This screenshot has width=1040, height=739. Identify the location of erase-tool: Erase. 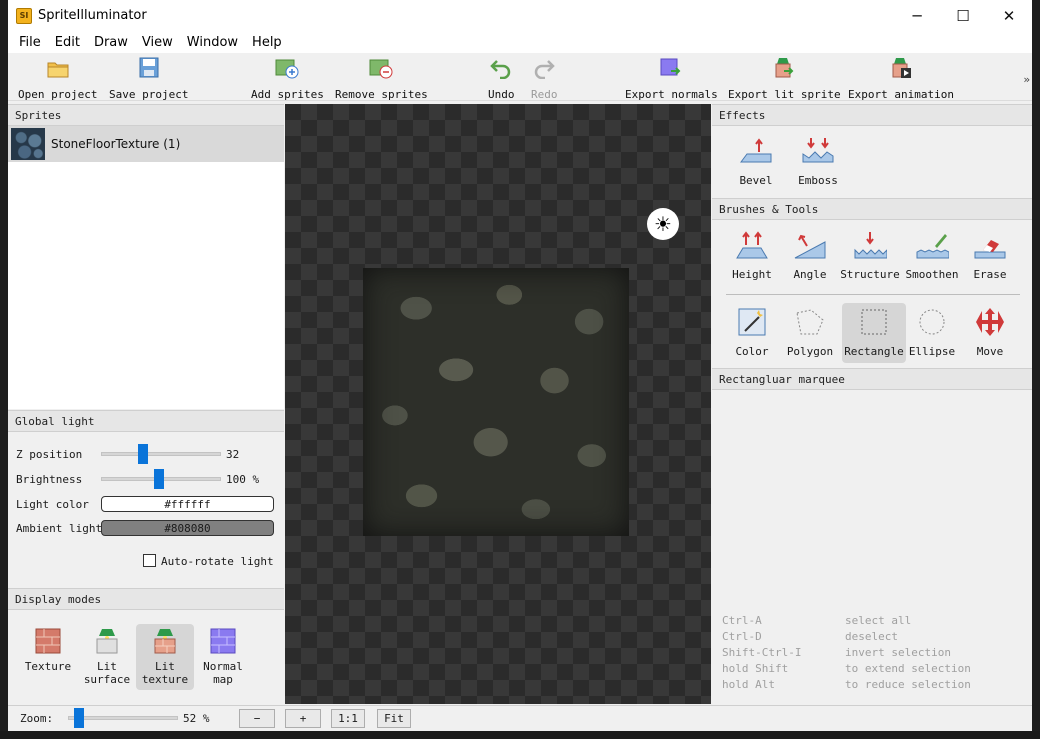
(990, 256).